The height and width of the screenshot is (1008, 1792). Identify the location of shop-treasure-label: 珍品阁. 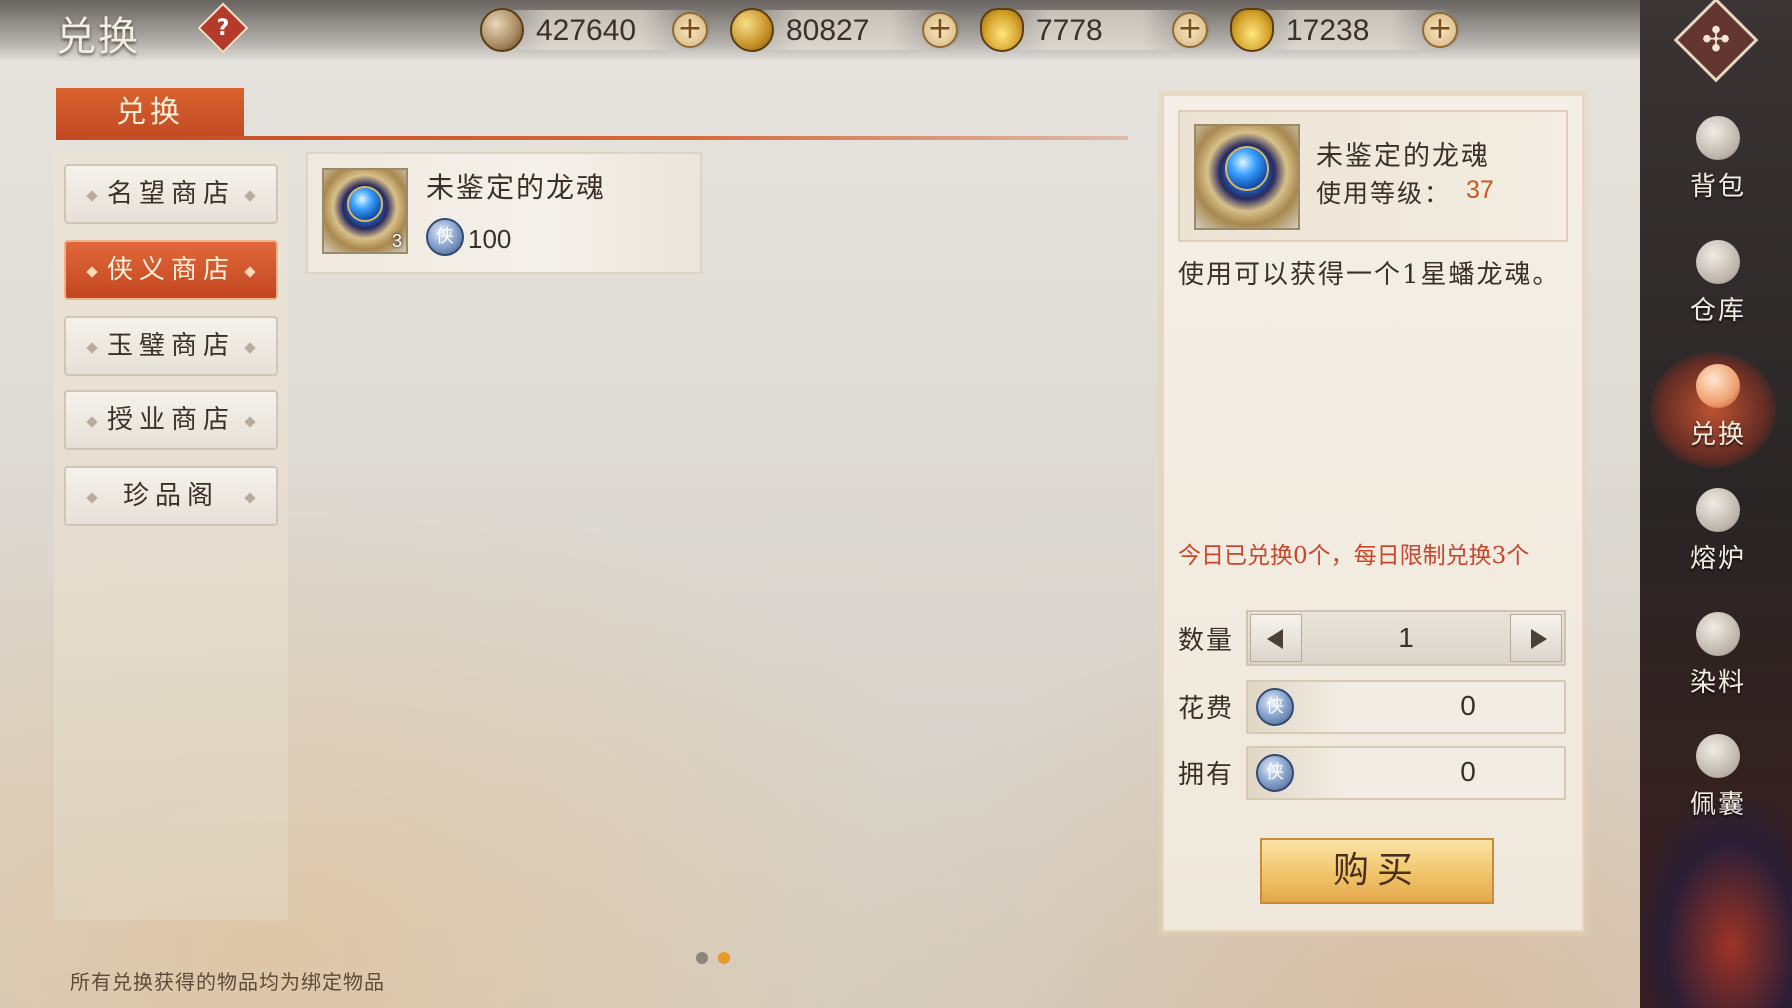
(170, 496).